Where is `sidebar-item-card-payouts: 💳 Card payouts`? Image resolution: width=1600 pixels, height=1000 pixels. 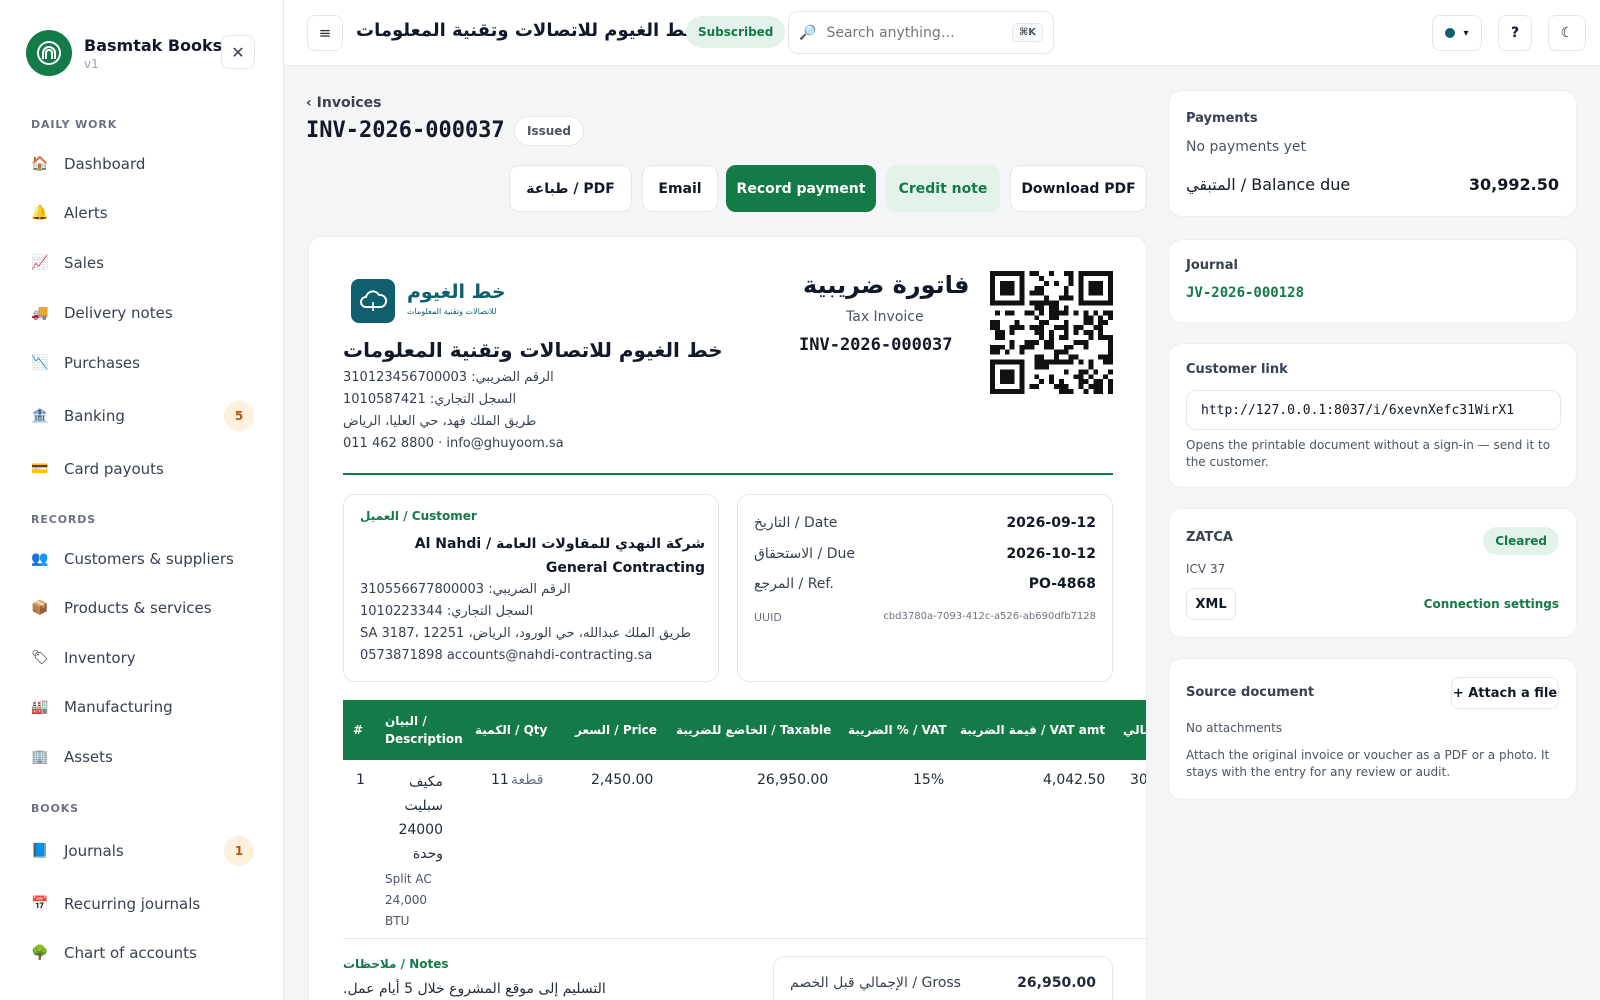 sidebar-item-card-payouts: 💳 Card payouts is located at coordinates (142, 469).